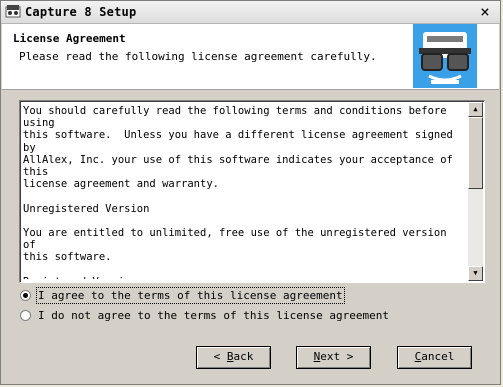  What do you see at coordinates (445, 56) in the screenshot?
I see `glasses-monitor-logo-icon` at bounding box center [445, 56].